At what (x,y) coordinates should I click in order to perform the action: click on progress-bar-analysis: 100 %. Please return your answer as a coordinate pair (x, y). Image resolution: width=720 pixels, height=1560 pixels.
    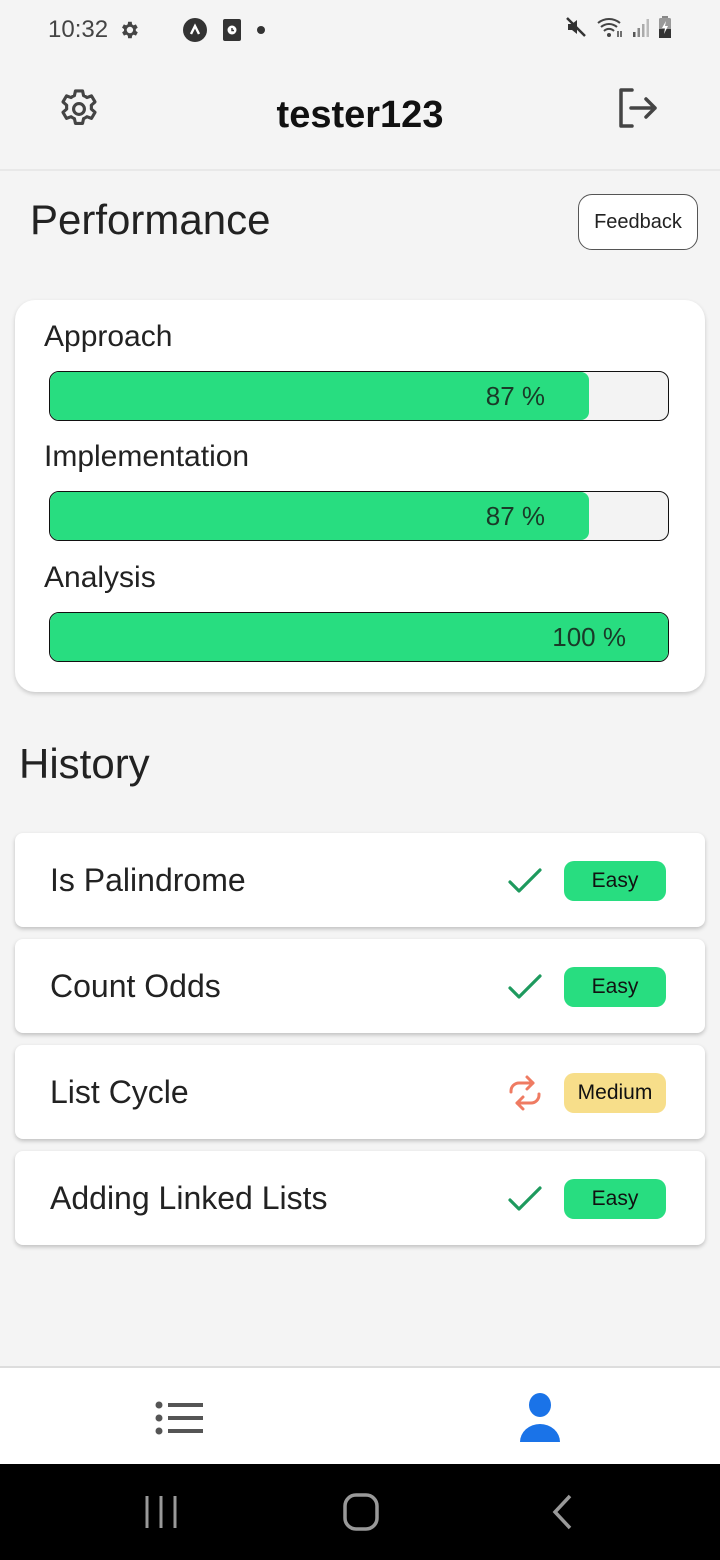
    Looking at the image, I should click on (359, 637).